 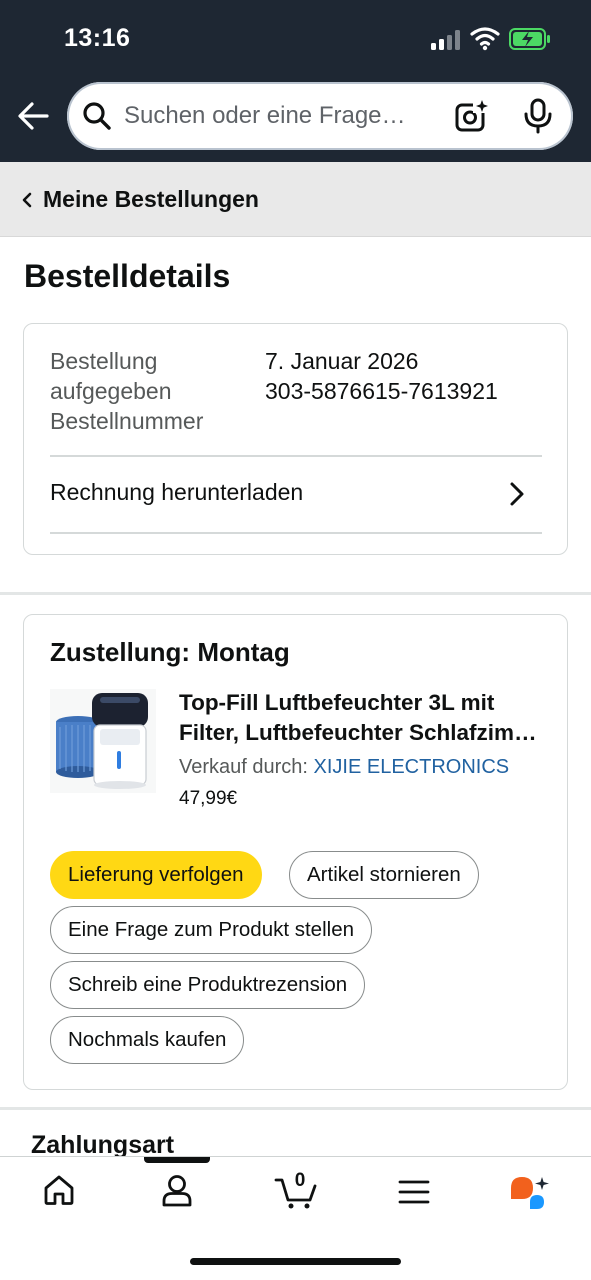 I want to click on battery-charging-icon, so click(x=529, y=39).